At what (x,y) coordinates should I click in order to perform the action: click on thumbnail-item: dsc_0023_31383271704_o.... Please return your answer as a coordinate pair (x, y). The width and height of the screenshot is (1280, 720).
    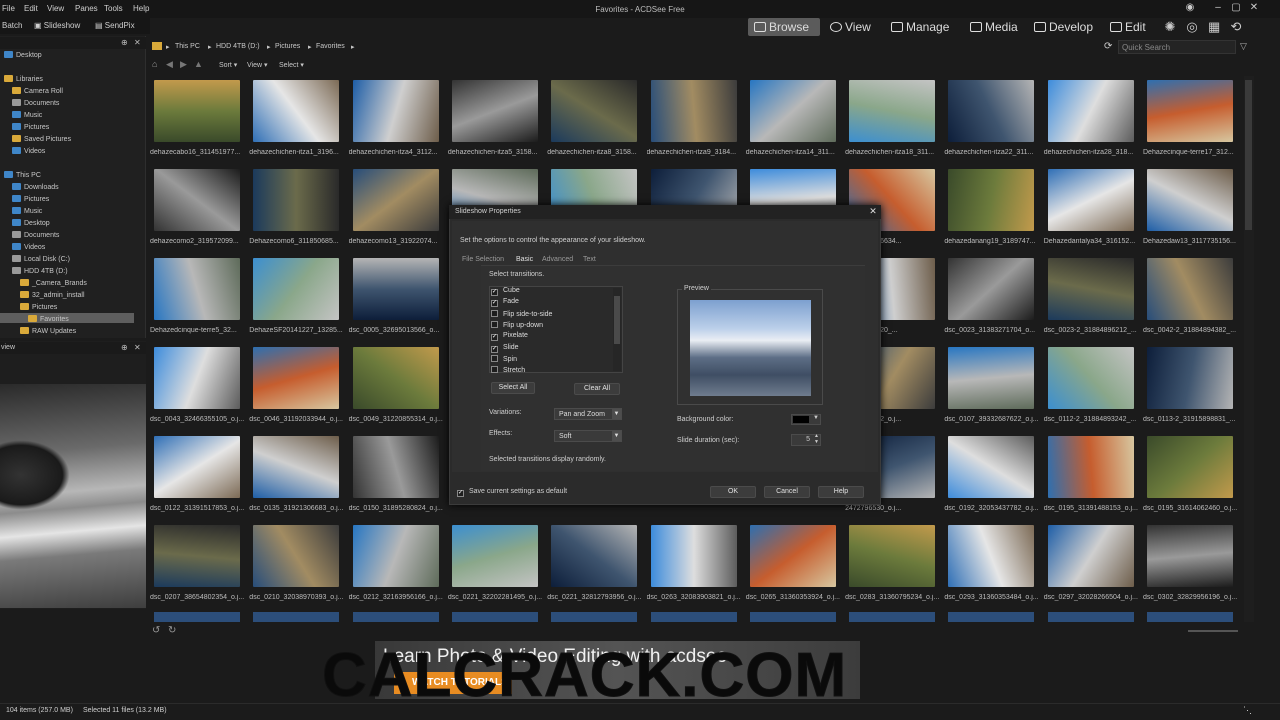
    Looking at the image, I should click on (990, 297).